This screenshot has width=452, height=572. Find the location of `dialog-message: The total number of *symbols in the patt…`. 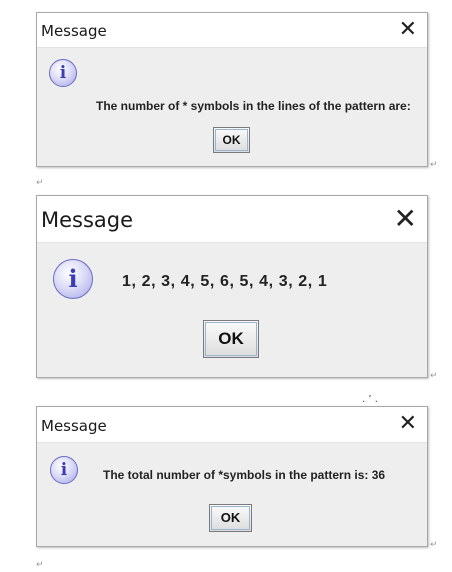

dialog-message: The total number of *symbols in the patt… is located at coordinates (244, 475).